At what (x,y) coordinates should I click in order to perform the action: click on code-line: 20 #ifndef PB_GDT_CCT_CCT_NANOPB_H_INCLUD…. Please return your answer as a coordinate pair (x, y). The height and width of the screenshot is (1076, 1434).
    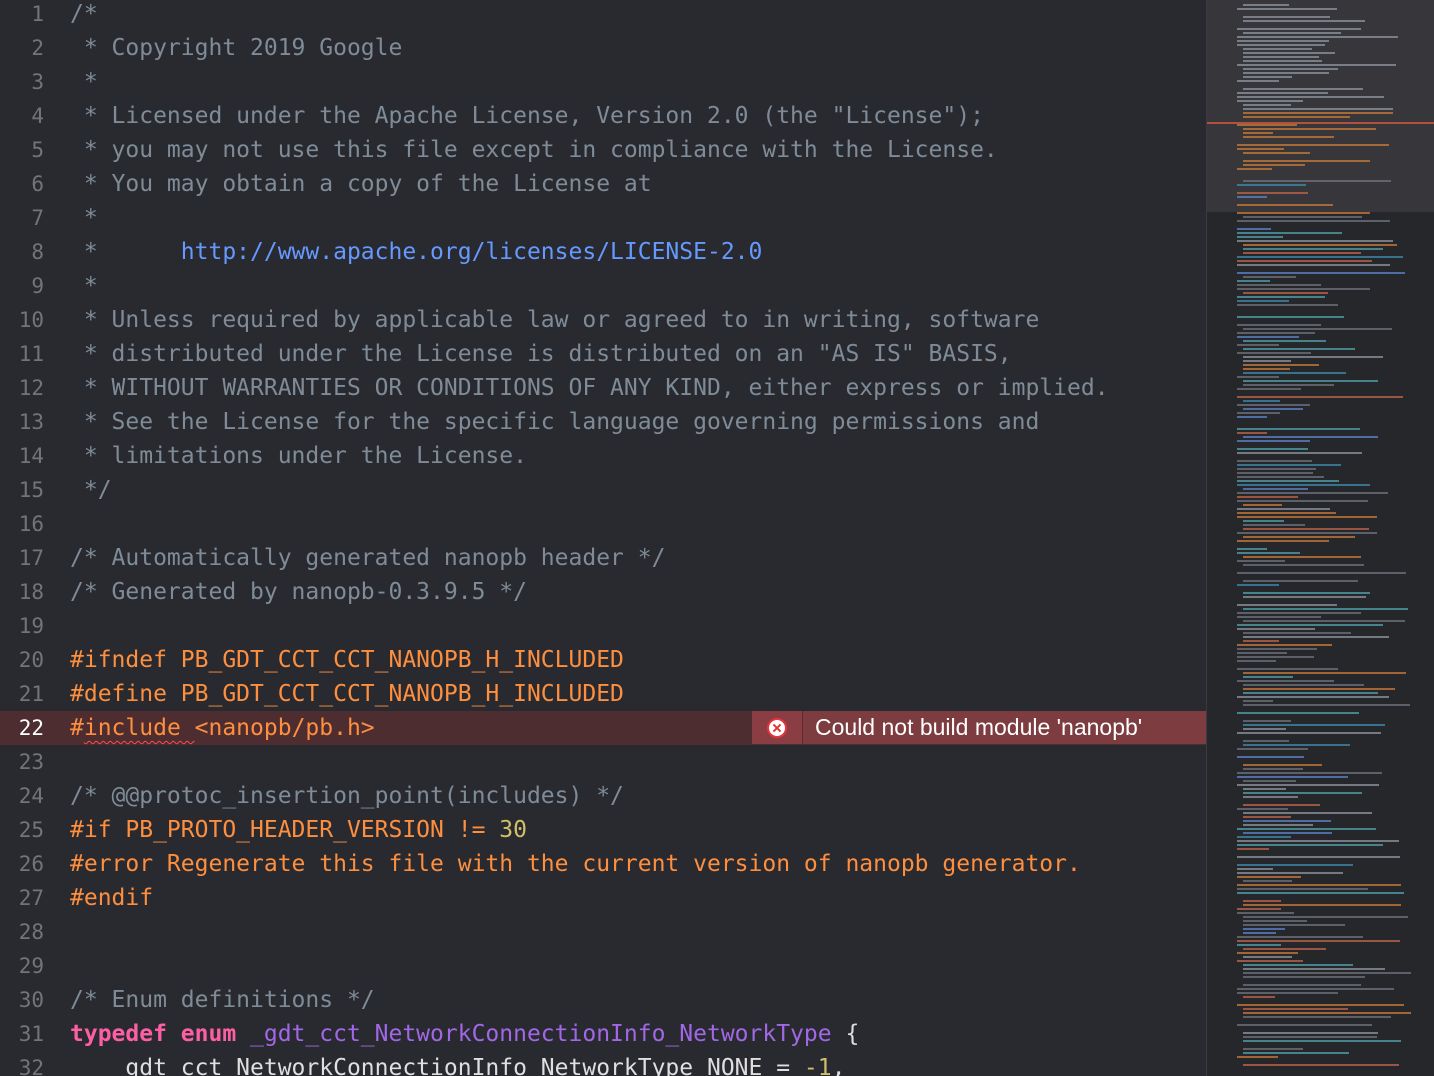
    Looking at the image, I should click on (603, 660).